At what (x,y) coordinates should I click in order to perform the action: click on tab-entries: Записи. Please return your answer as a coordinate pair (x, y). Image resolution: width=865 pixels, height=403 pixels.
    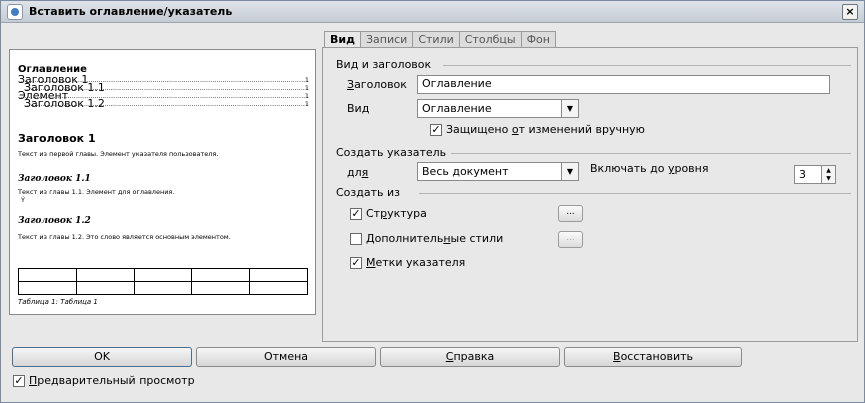
    Looking at the image, I should click on (386, 39).